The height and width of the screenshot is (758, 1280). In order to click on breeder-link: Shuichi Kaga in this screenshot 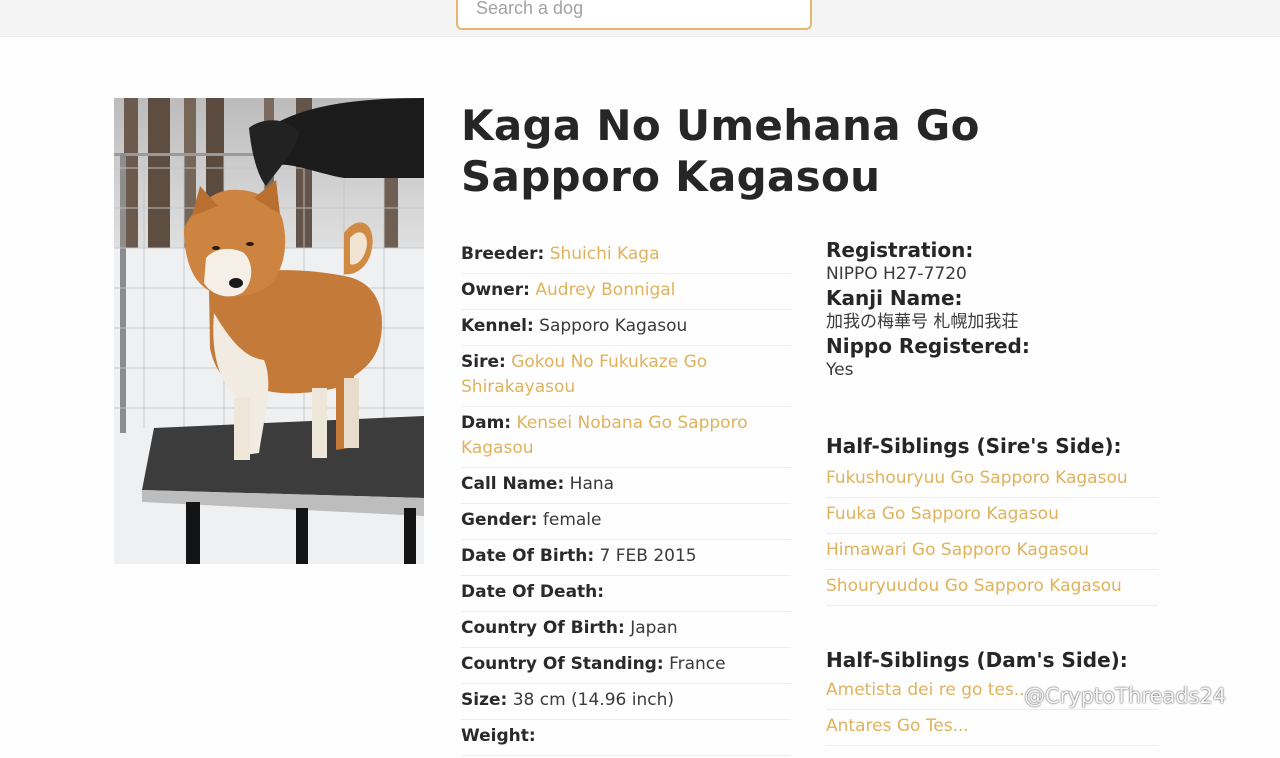, I will do `click(605, 254)`.